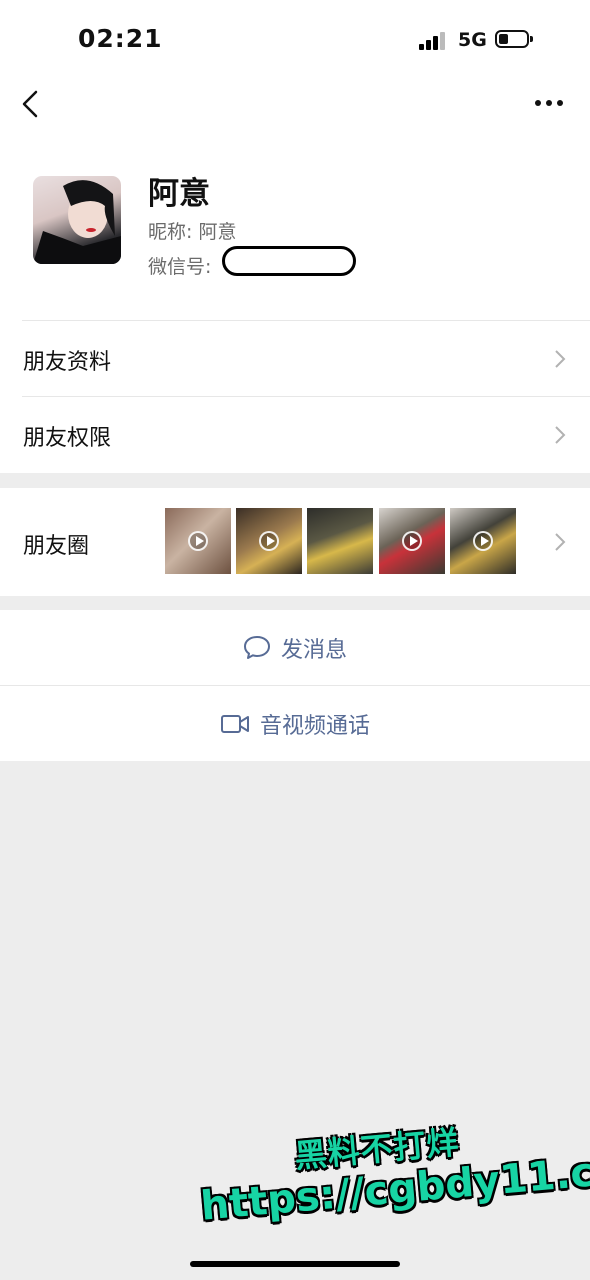 The image size is (590, 1280). I want to click on home-indicator, so click(295, 1264).